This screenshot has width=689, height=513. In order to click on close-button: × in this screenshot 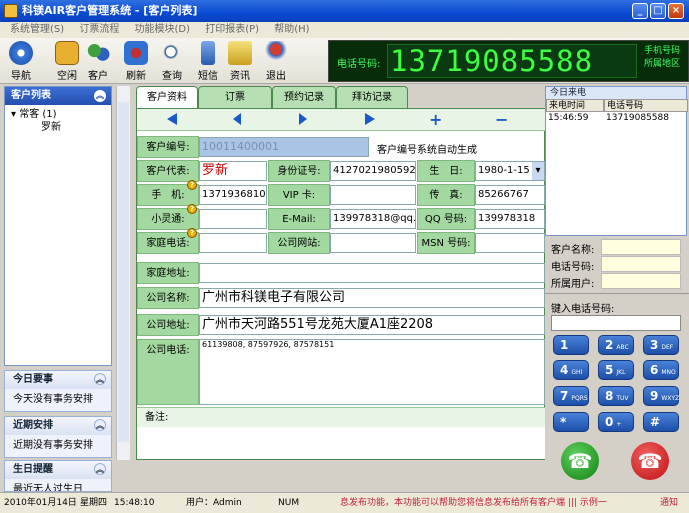, I will do `click(676, 11)`.